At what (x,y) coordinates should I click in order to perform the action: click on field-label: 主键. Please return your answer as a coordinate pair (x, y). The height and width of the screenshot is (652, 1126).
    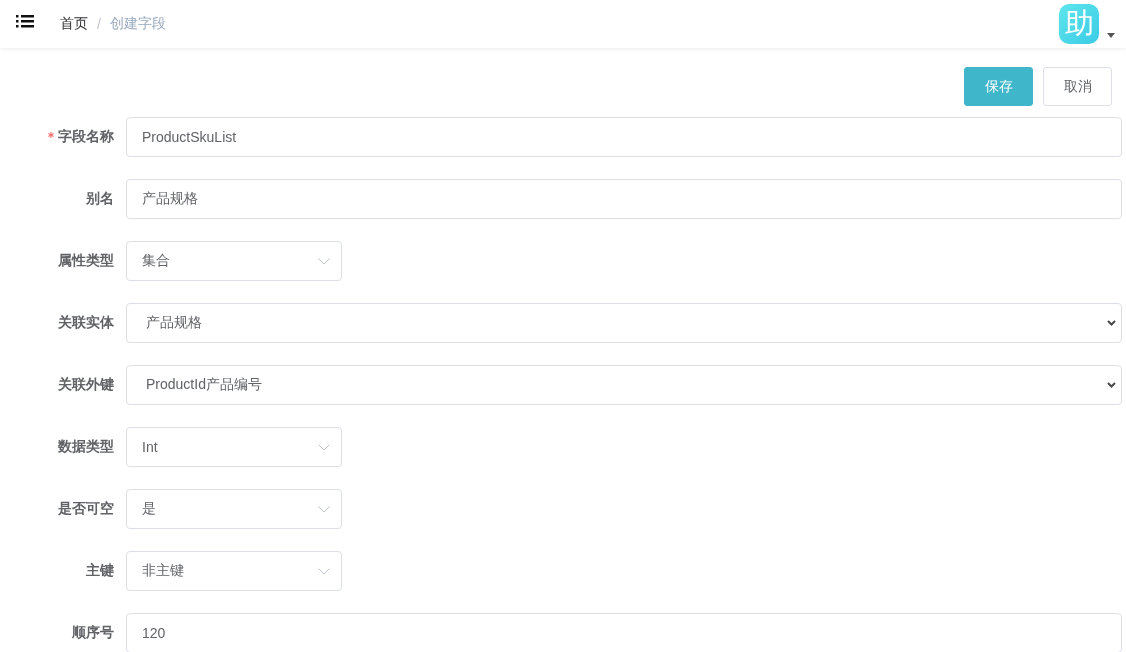
    Looking at the image, I should click on (100, 571).